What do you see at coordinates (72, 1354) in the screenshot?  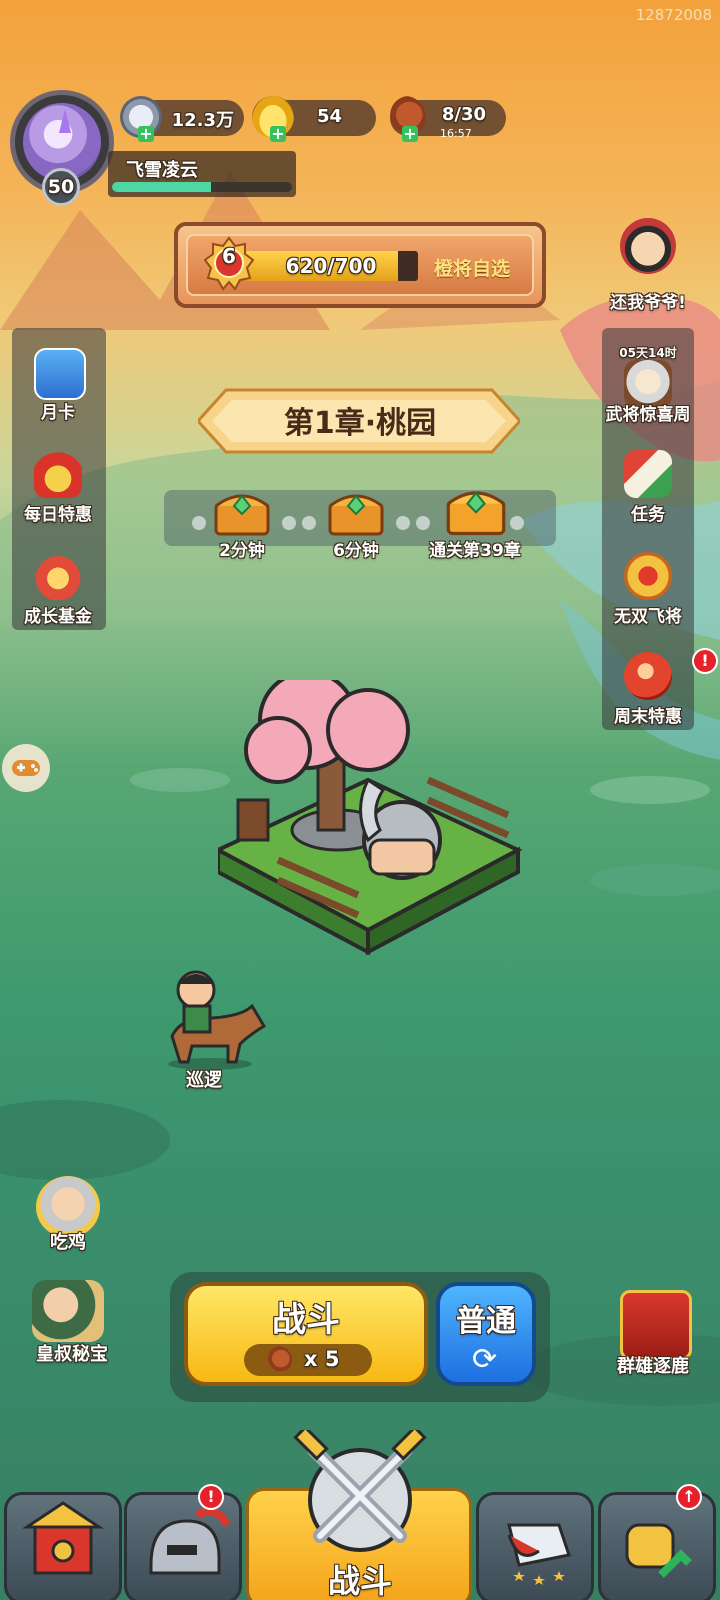 I see `event-label: 皇叔秘宝` at bounding box center [72, 1354].